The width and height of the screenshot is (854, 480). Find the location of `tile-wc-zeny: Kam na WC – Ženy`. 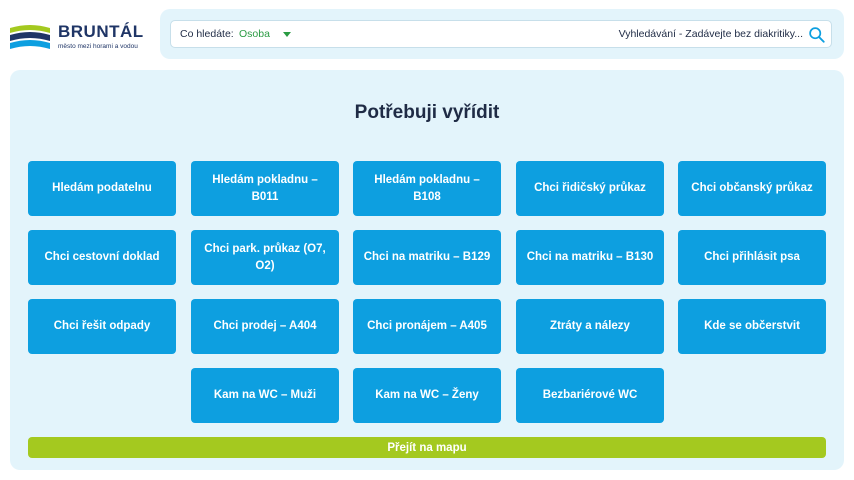

tile-wc-zeny: Kam na WC – Ženy is located at coordinates (427, 395).